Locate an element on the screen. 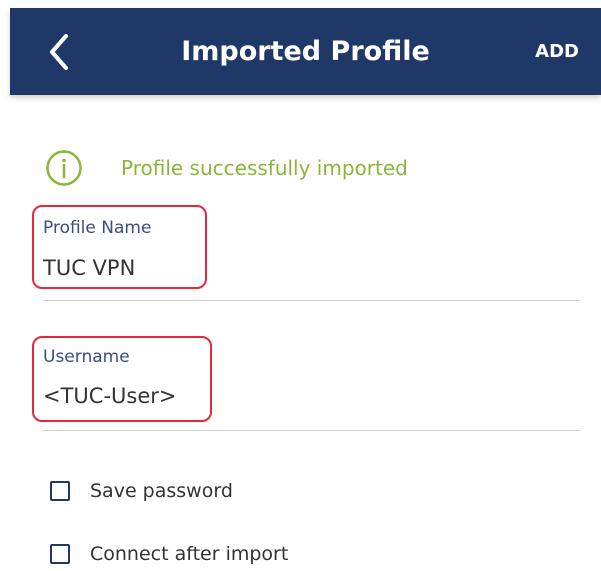 This screenshot has width=601, height=571. add-button: ADD is located at coordinates (557, 51).